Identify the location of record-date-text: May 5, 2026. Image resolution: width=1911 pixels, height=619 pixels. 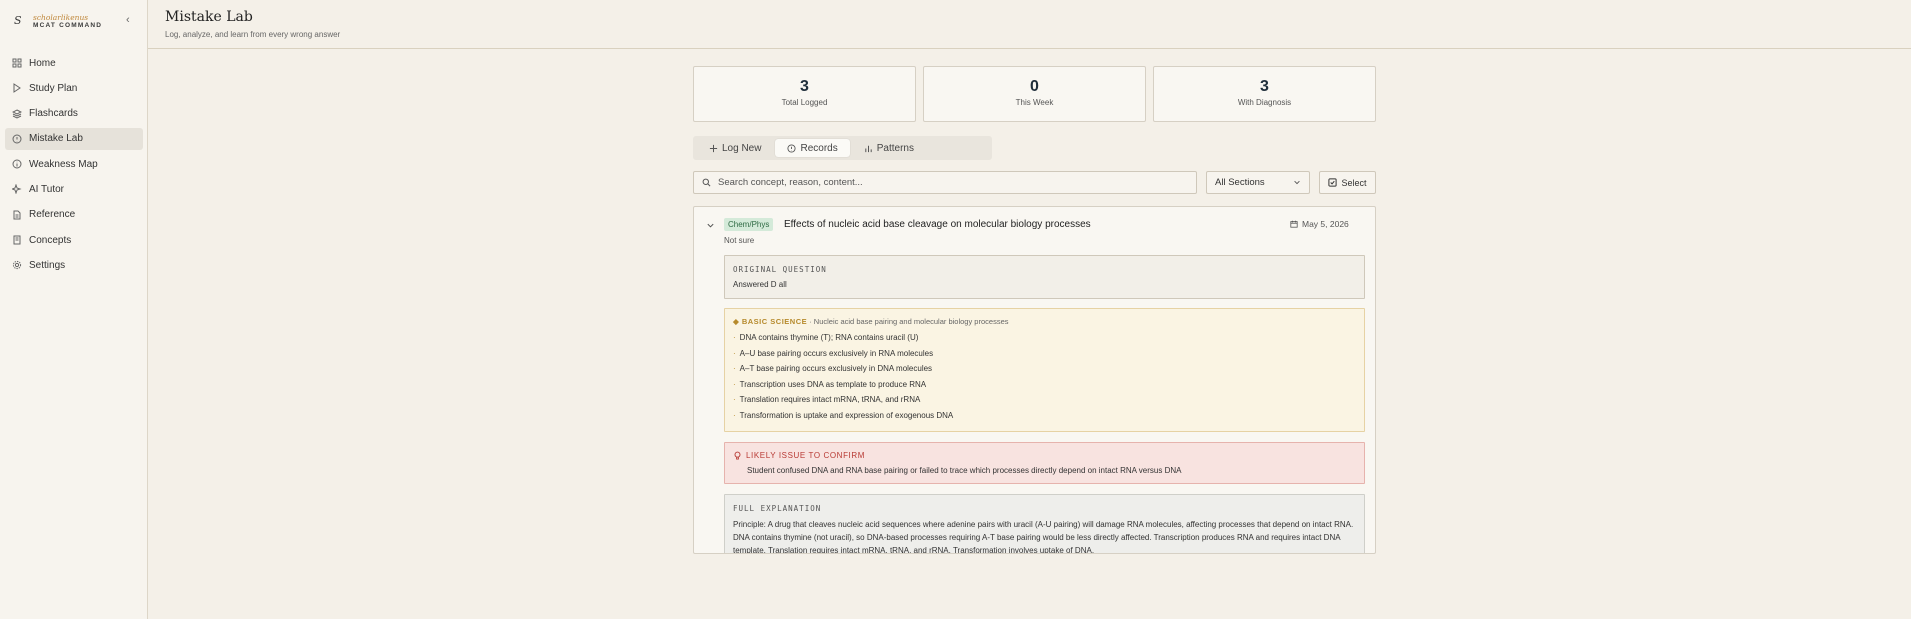
(1325, 224).